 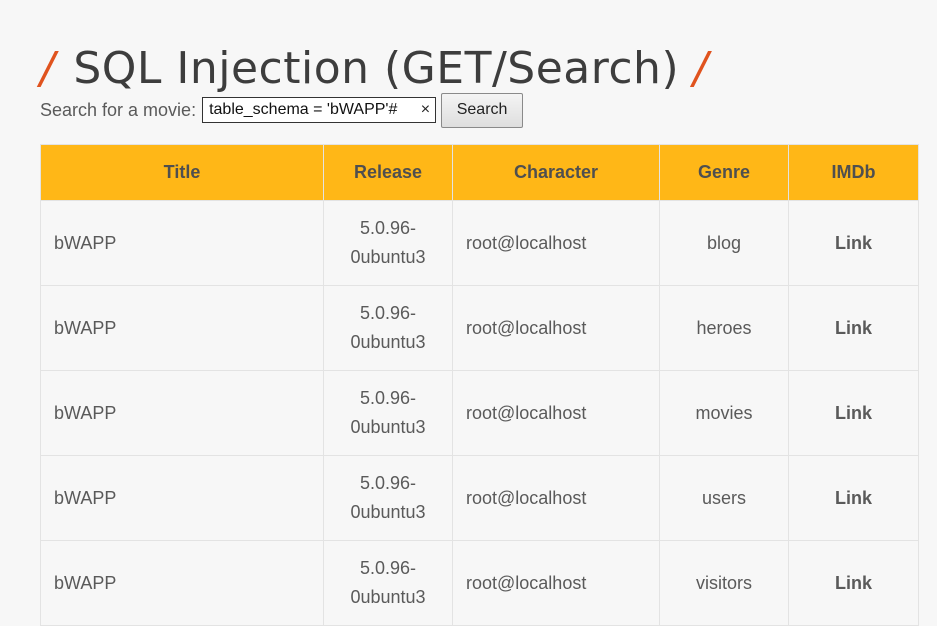 I want to click on search-label: Search for a movie:, so click(x=118, y=109).